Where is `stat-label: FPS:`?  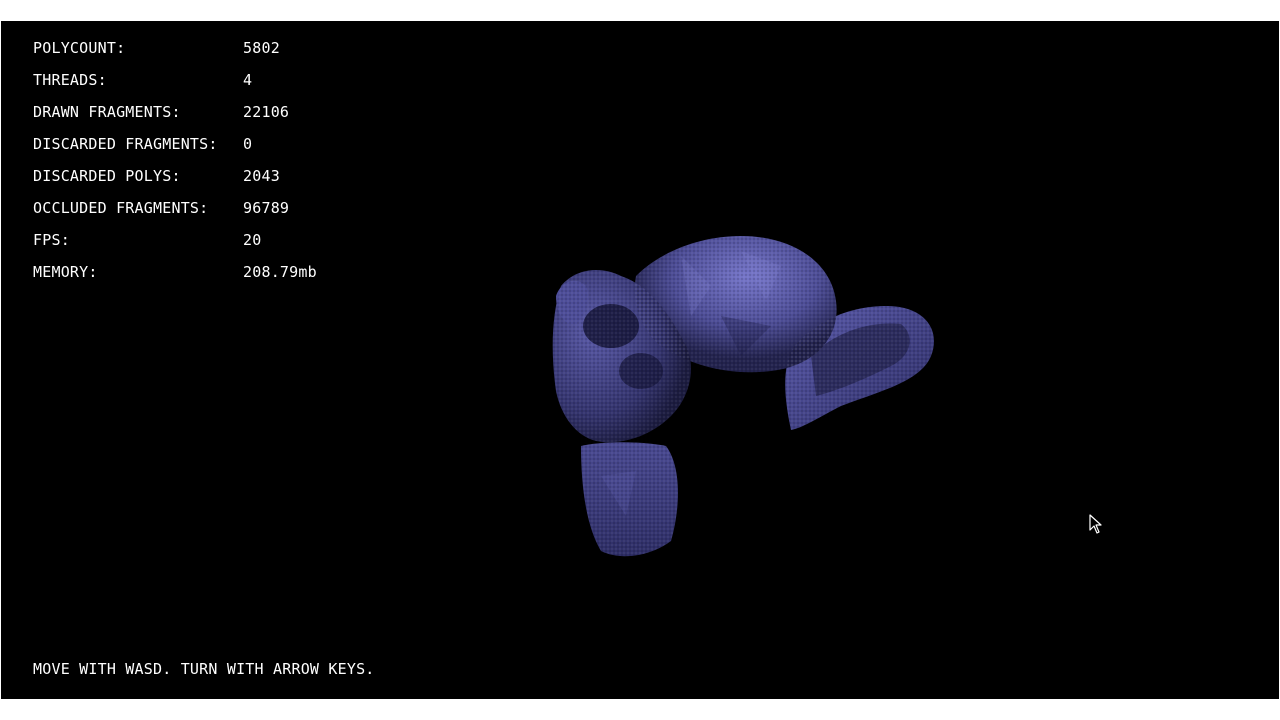 stat-label: FPS: is located at coordinates (51, 240).